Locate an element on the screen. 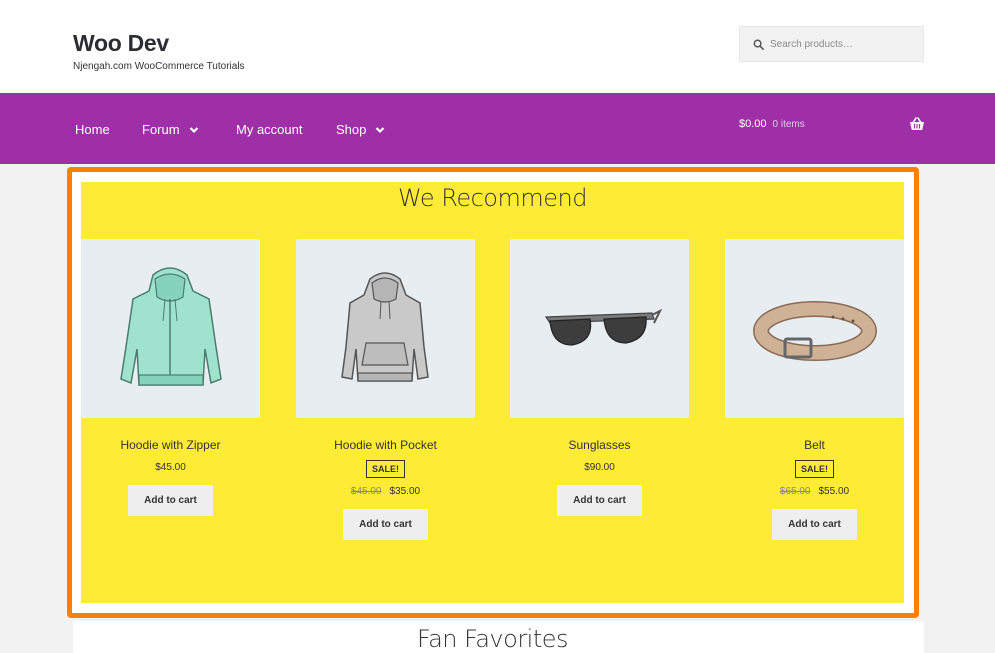 The width and height of the screenshot is (995, 653). nav-item-label: My account is located at coordinates (269, 129).